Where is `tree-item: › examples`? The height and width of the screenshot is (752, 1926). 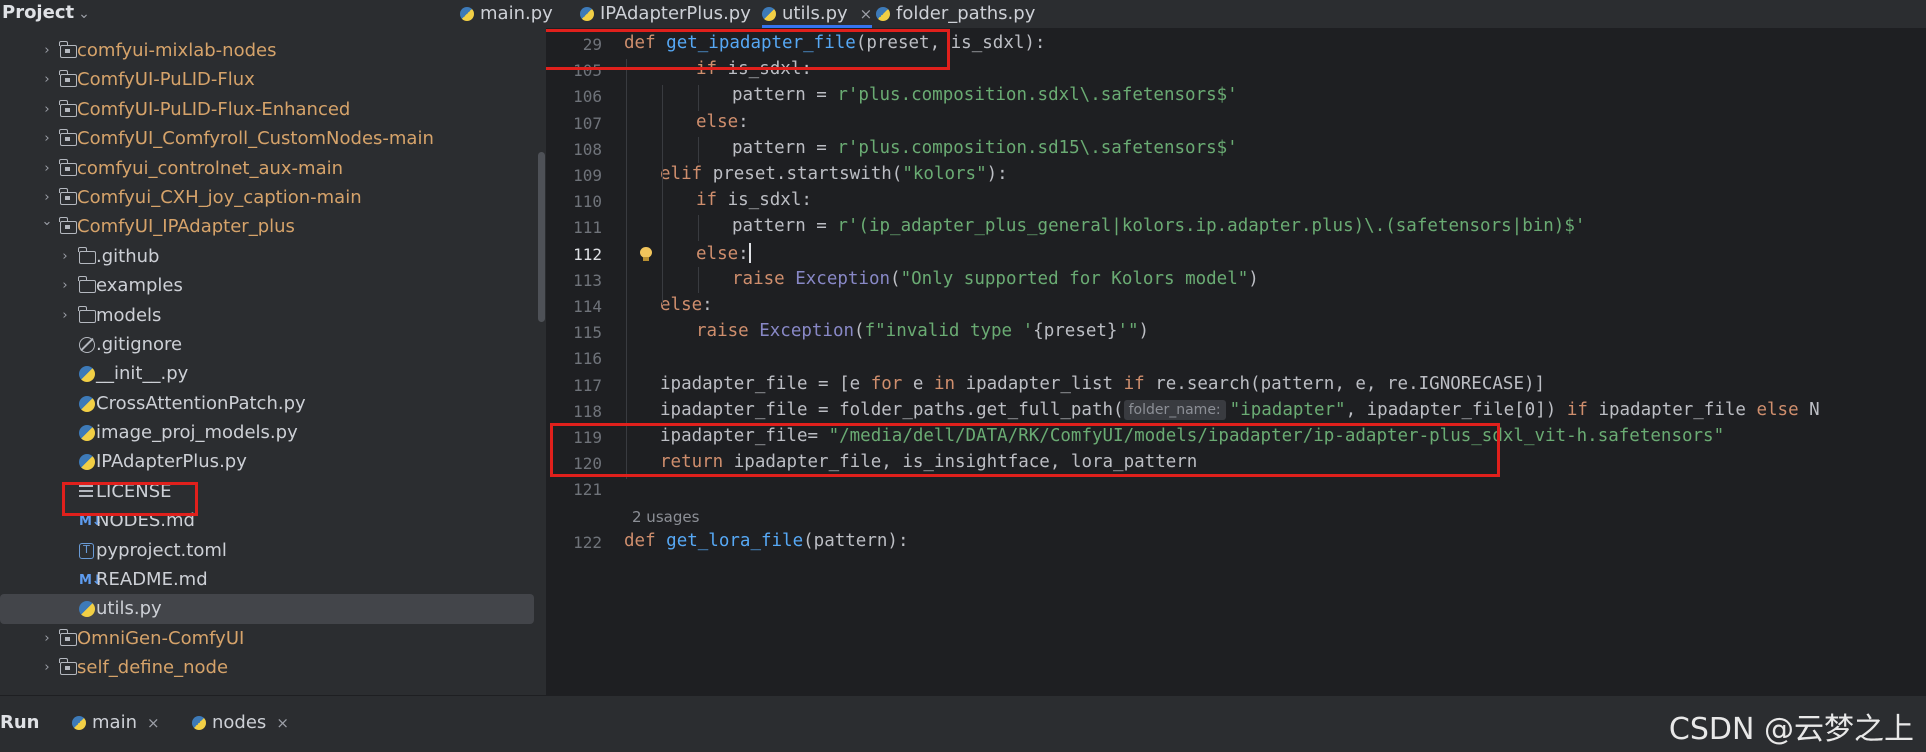
tree-item: › examples is located at coordinates (273, 285).